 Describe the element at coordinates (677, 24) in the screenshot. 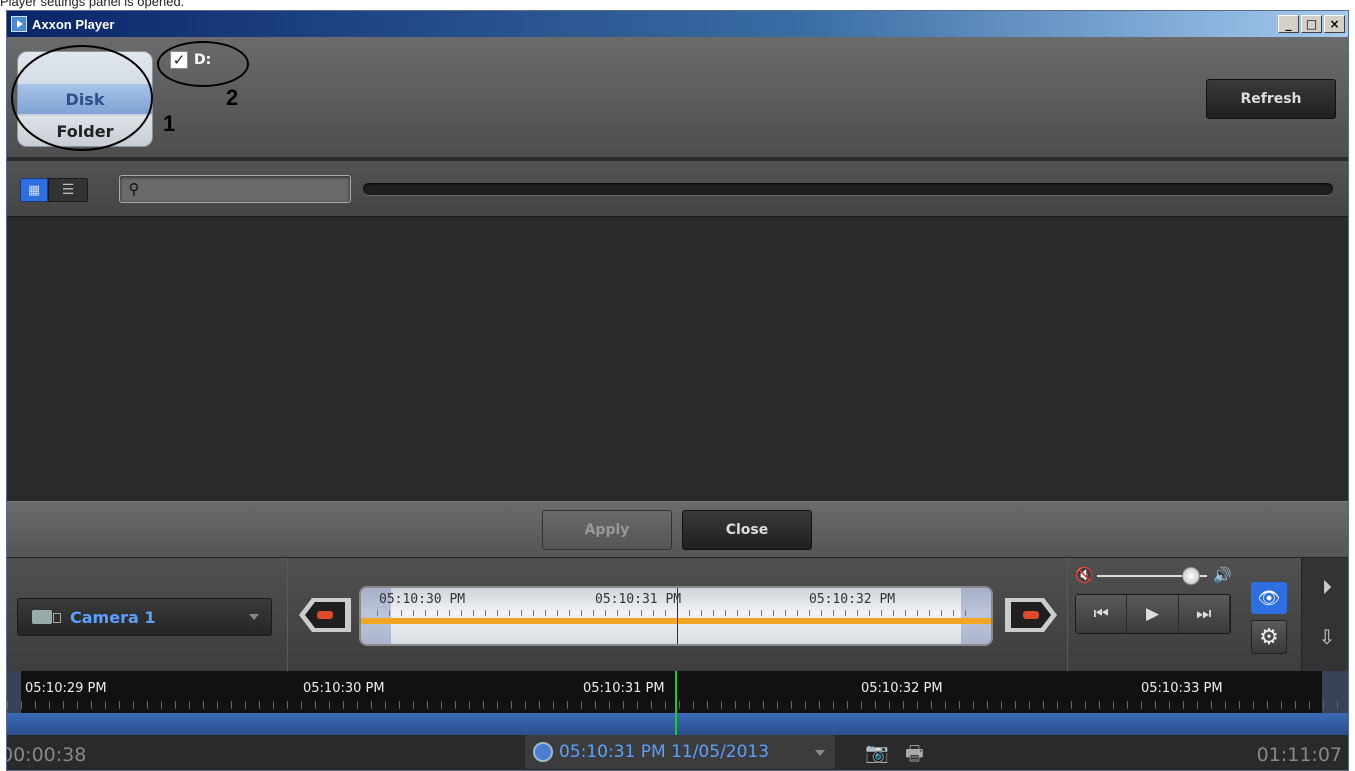

I see `title-bar: Axxon Player _ □ ×` at that location.